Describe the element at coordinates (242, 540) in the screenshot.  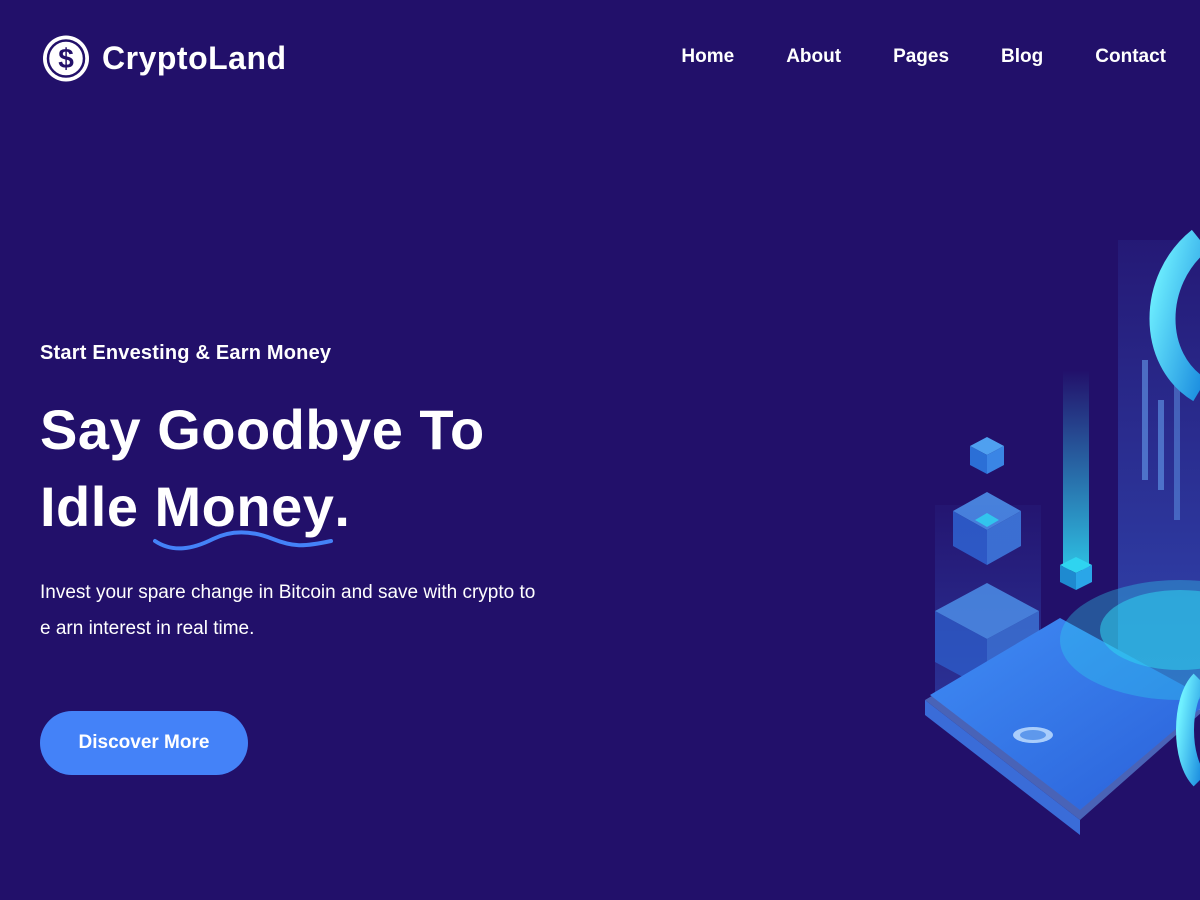
I see `squiggle-underline-icon` at that location.